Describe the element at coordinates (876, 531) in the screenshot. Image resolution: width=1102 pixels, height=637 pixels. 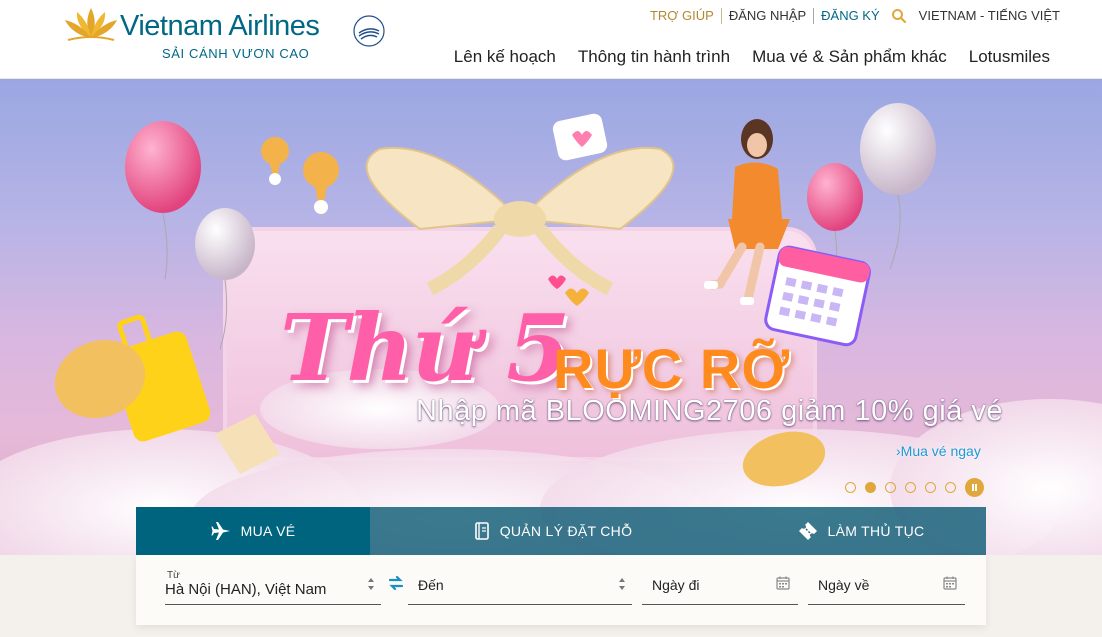
I see `tab-check-in-label: LÀM THỦ TỤC` at that location.